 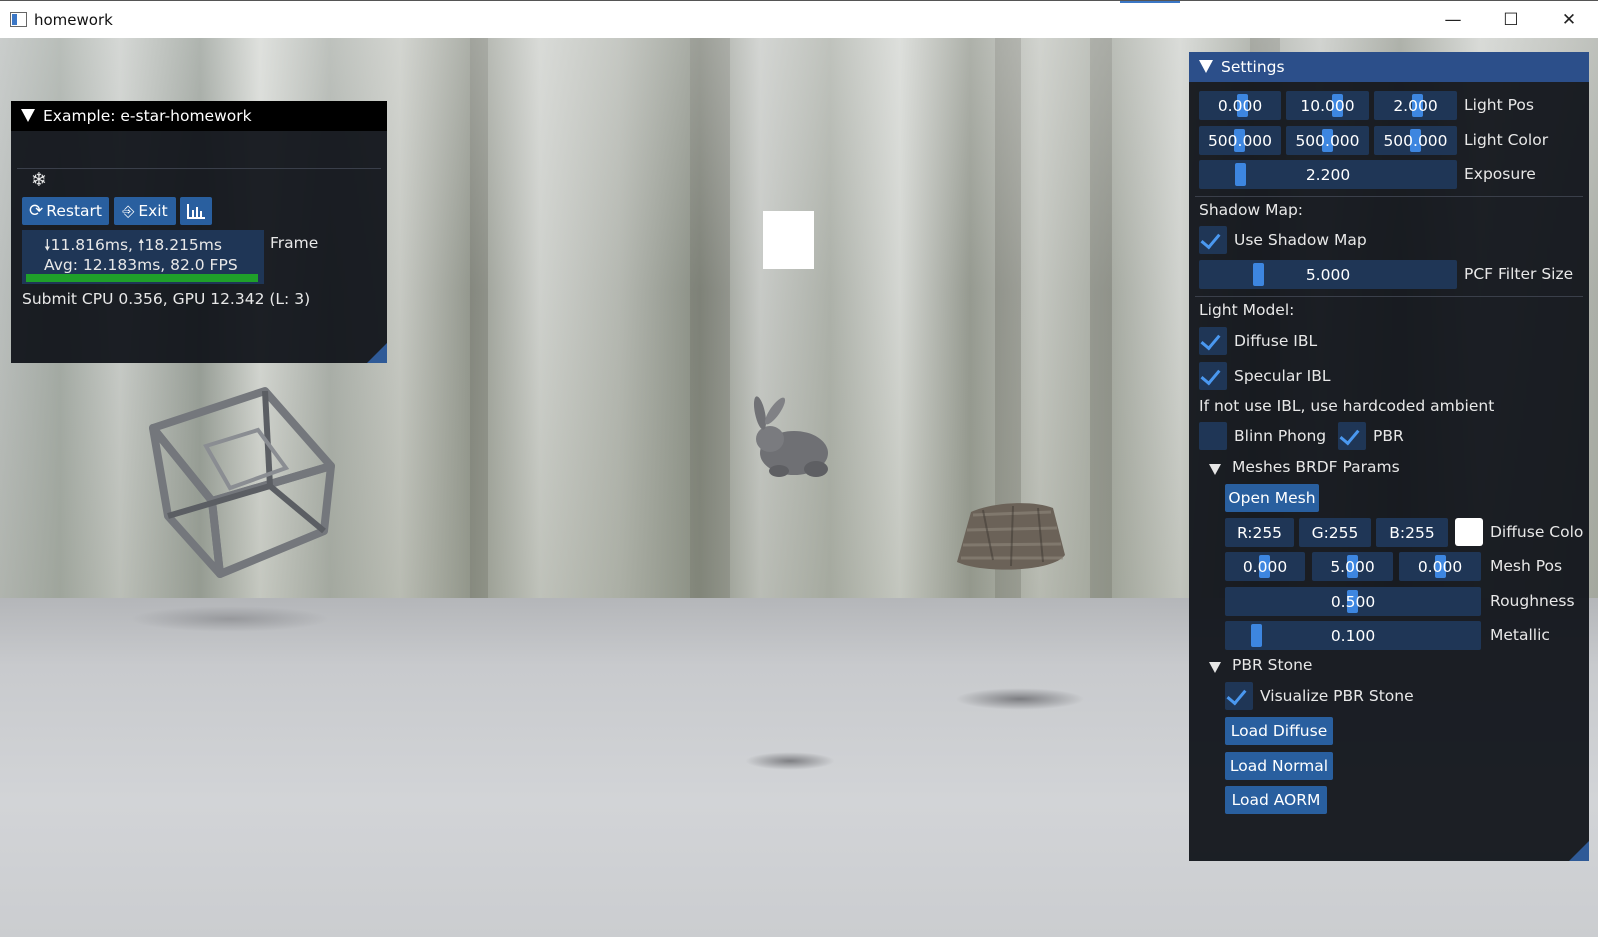 I want to click on light-color-g: 500.000, so click(x=1327, y=140).